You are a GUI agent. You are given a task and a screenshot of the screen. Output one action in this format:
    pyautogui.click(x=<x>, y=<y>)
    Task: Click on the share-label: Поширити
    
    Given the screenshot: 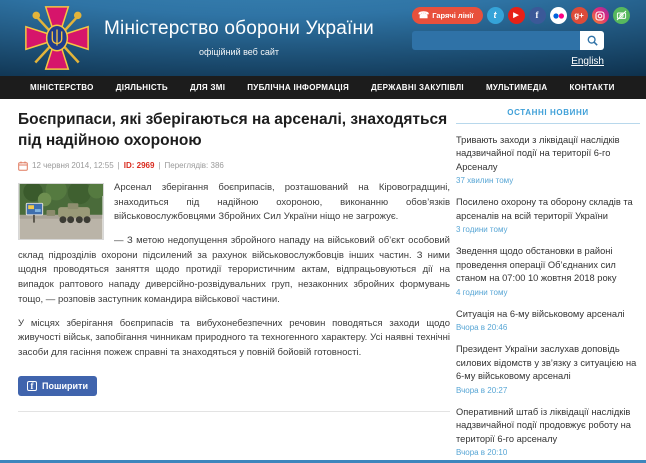 What is the action you would take?
    pyautogui.click(x=65, y=385)
    